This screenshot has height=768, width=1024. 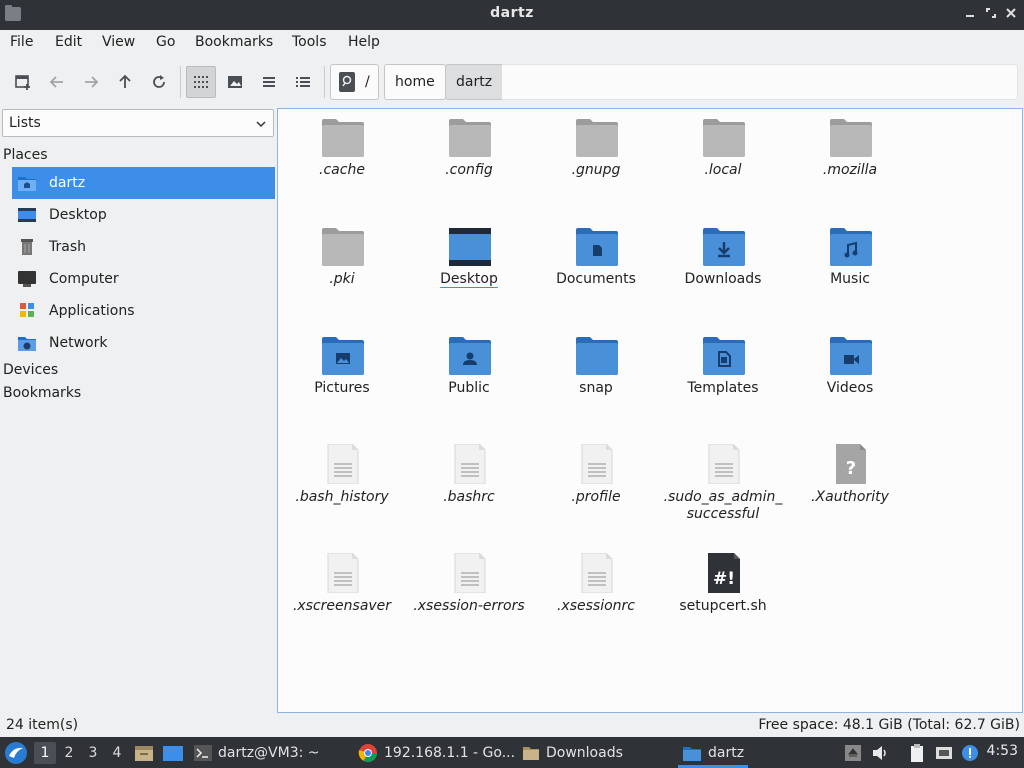 What do you see at coordinates (342, 266) in the screenshot?
I see `file-item: .pki` at bounding box center [342, 266].